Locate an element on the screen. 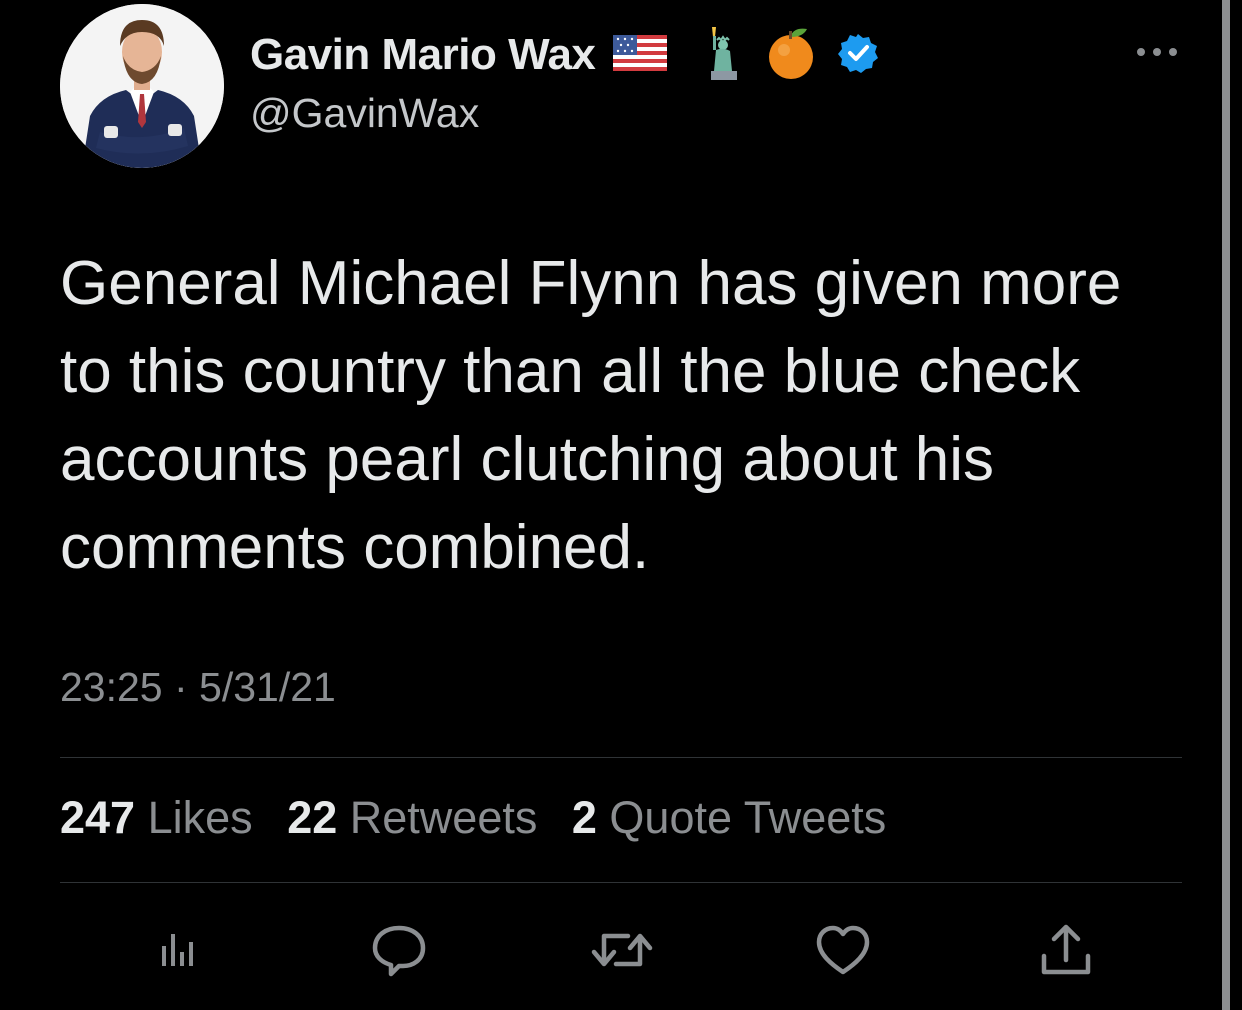  likes-count: 247 is located at coordinates (98, 817).